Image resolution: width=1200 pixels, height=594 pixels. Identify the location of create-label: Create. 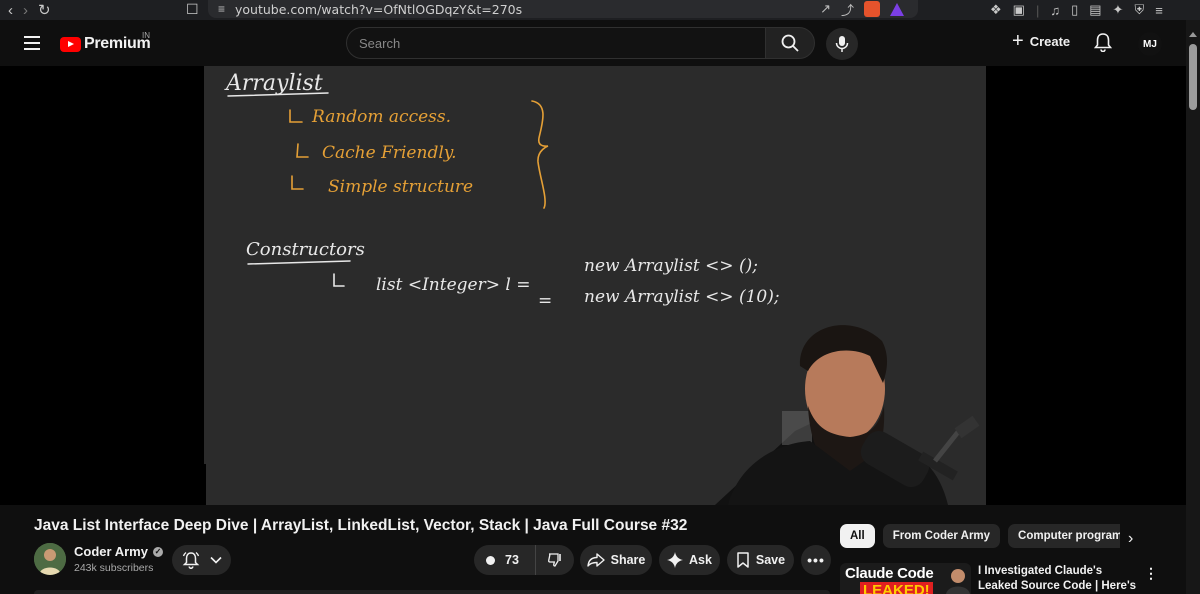
(1050, 41).